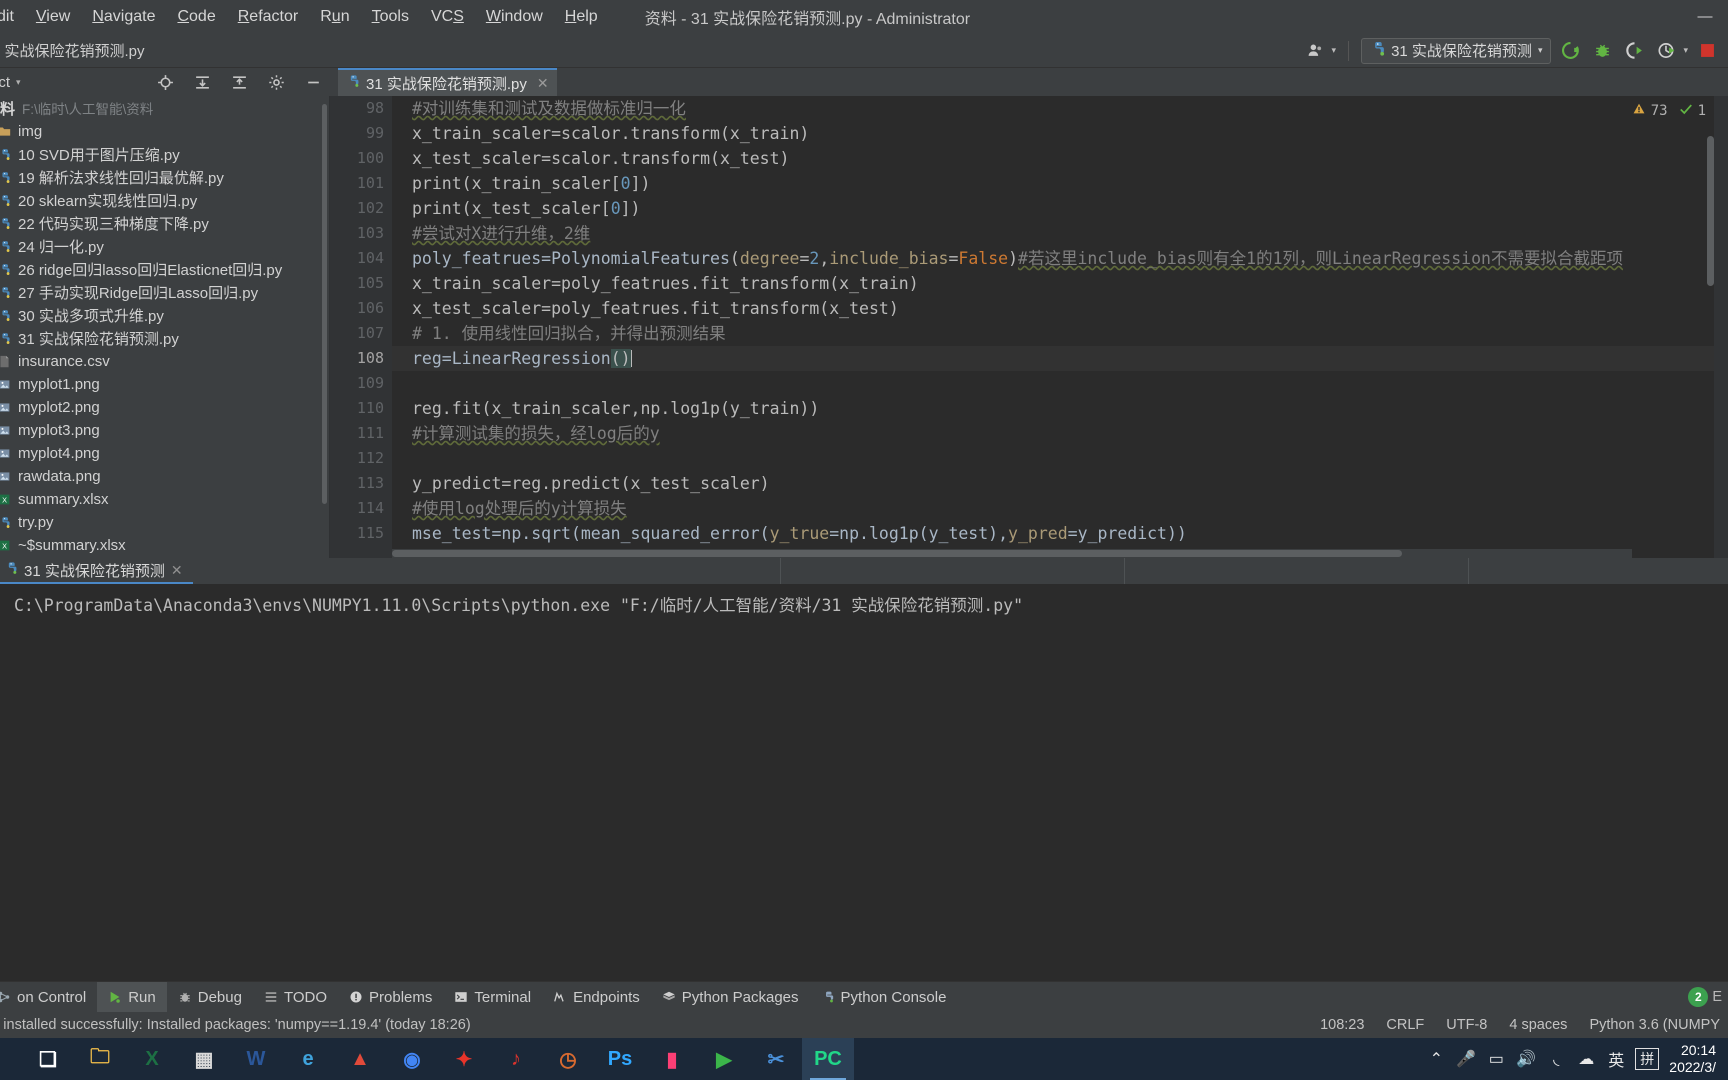 The image size is (1728, 1080). Describe the element at coordinates (5, 82) in the screenshot. I see `toolwindow-title: ect` at that location.